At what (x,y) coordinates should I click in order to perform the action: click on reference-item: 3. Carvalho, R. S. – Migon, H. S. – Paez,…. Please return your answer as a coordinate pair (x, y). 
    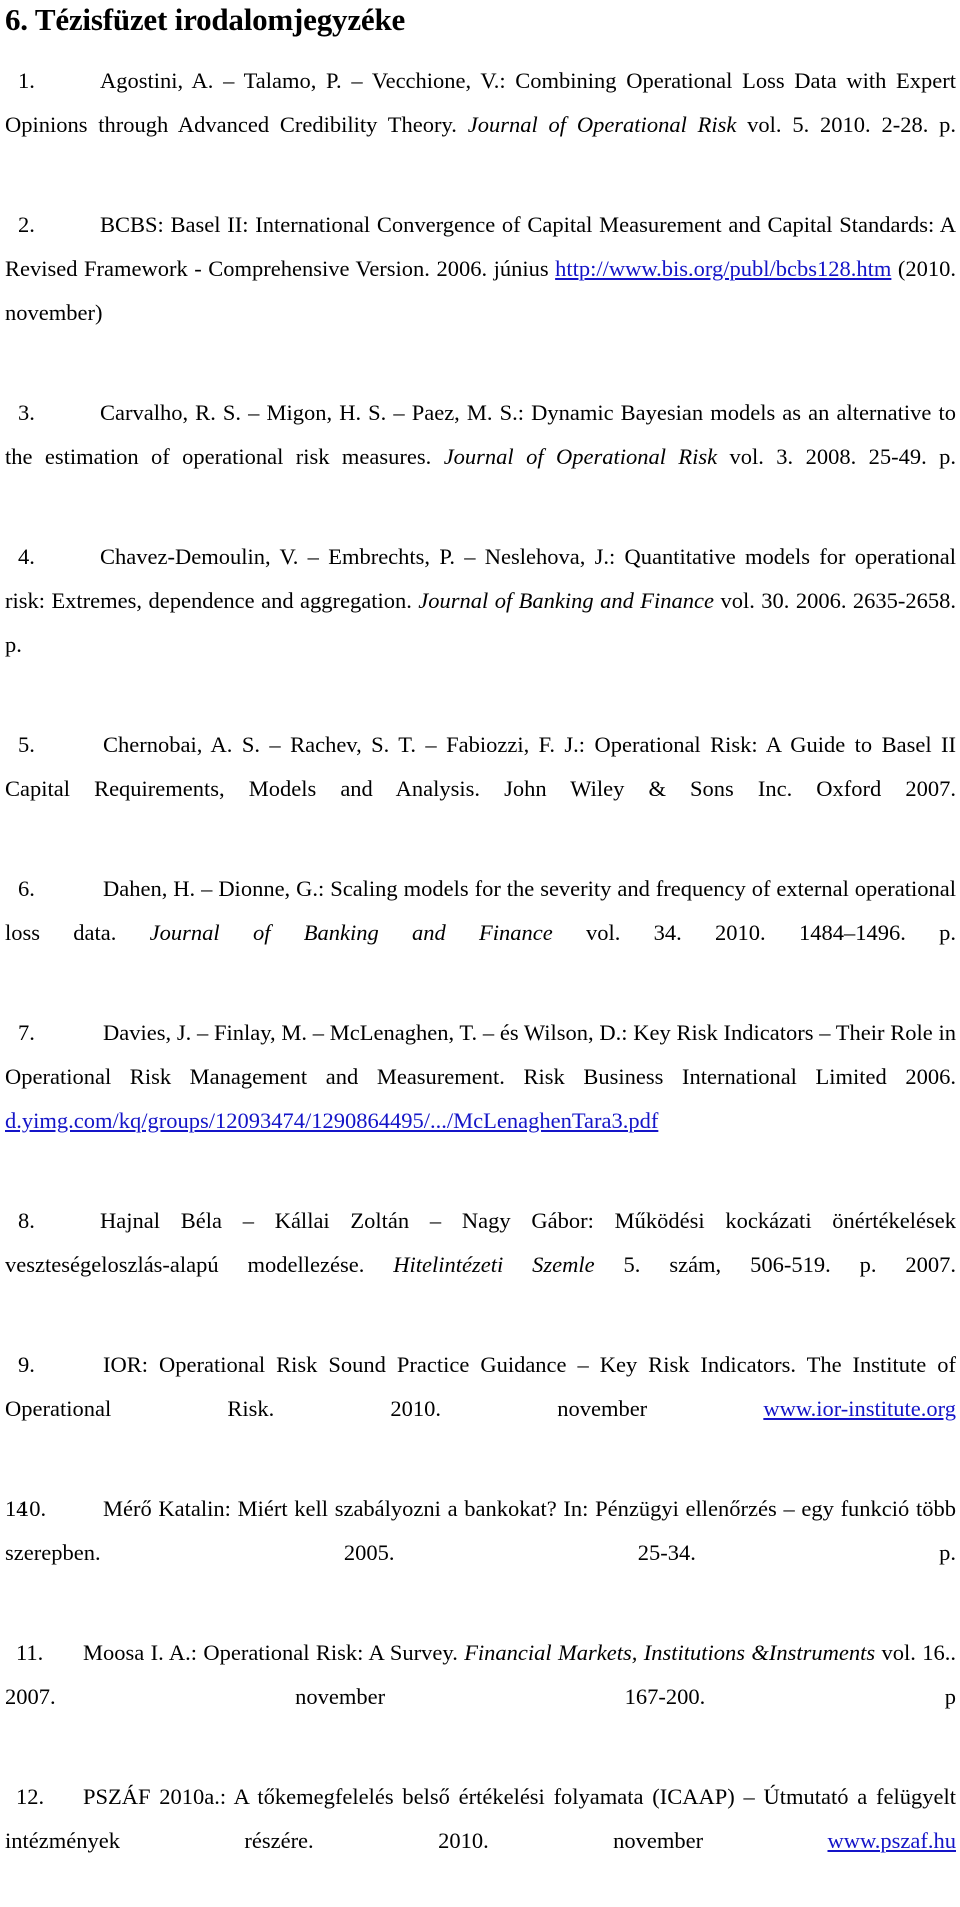
    Looking at the image, I should click on (480, 457).